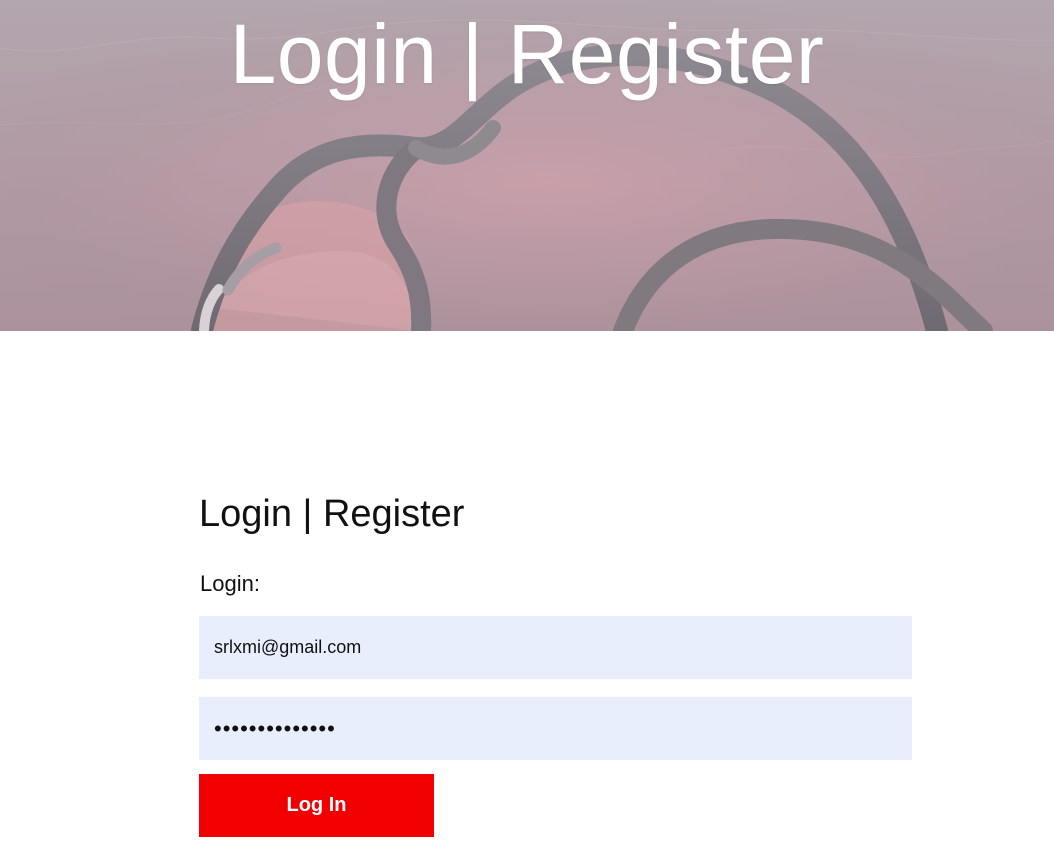 The width and height of the screenshot is (1054, 848). I want to click on password-field, so click(555, 728).